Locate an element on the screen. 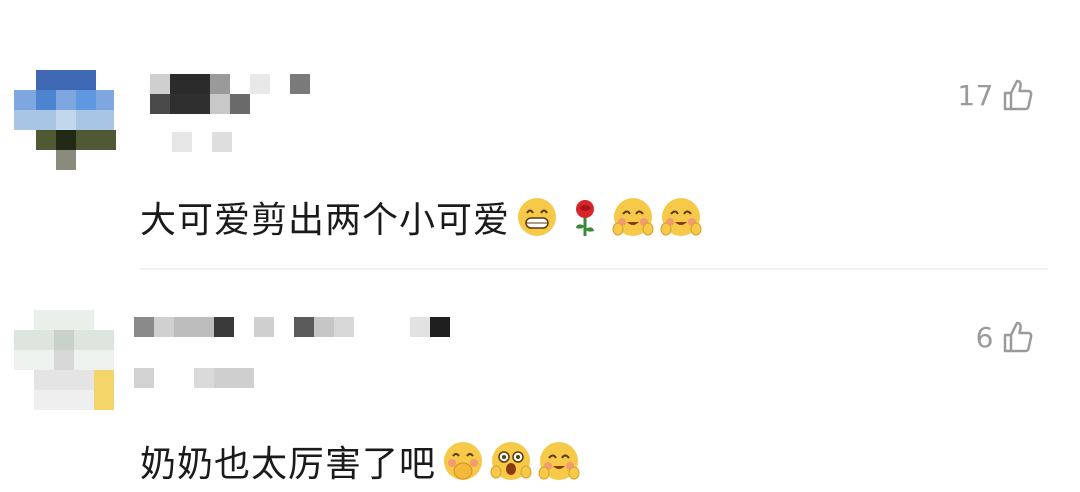 The image size is (1080, 492). rose-emoji-icon is located at coordinates (585, 218).